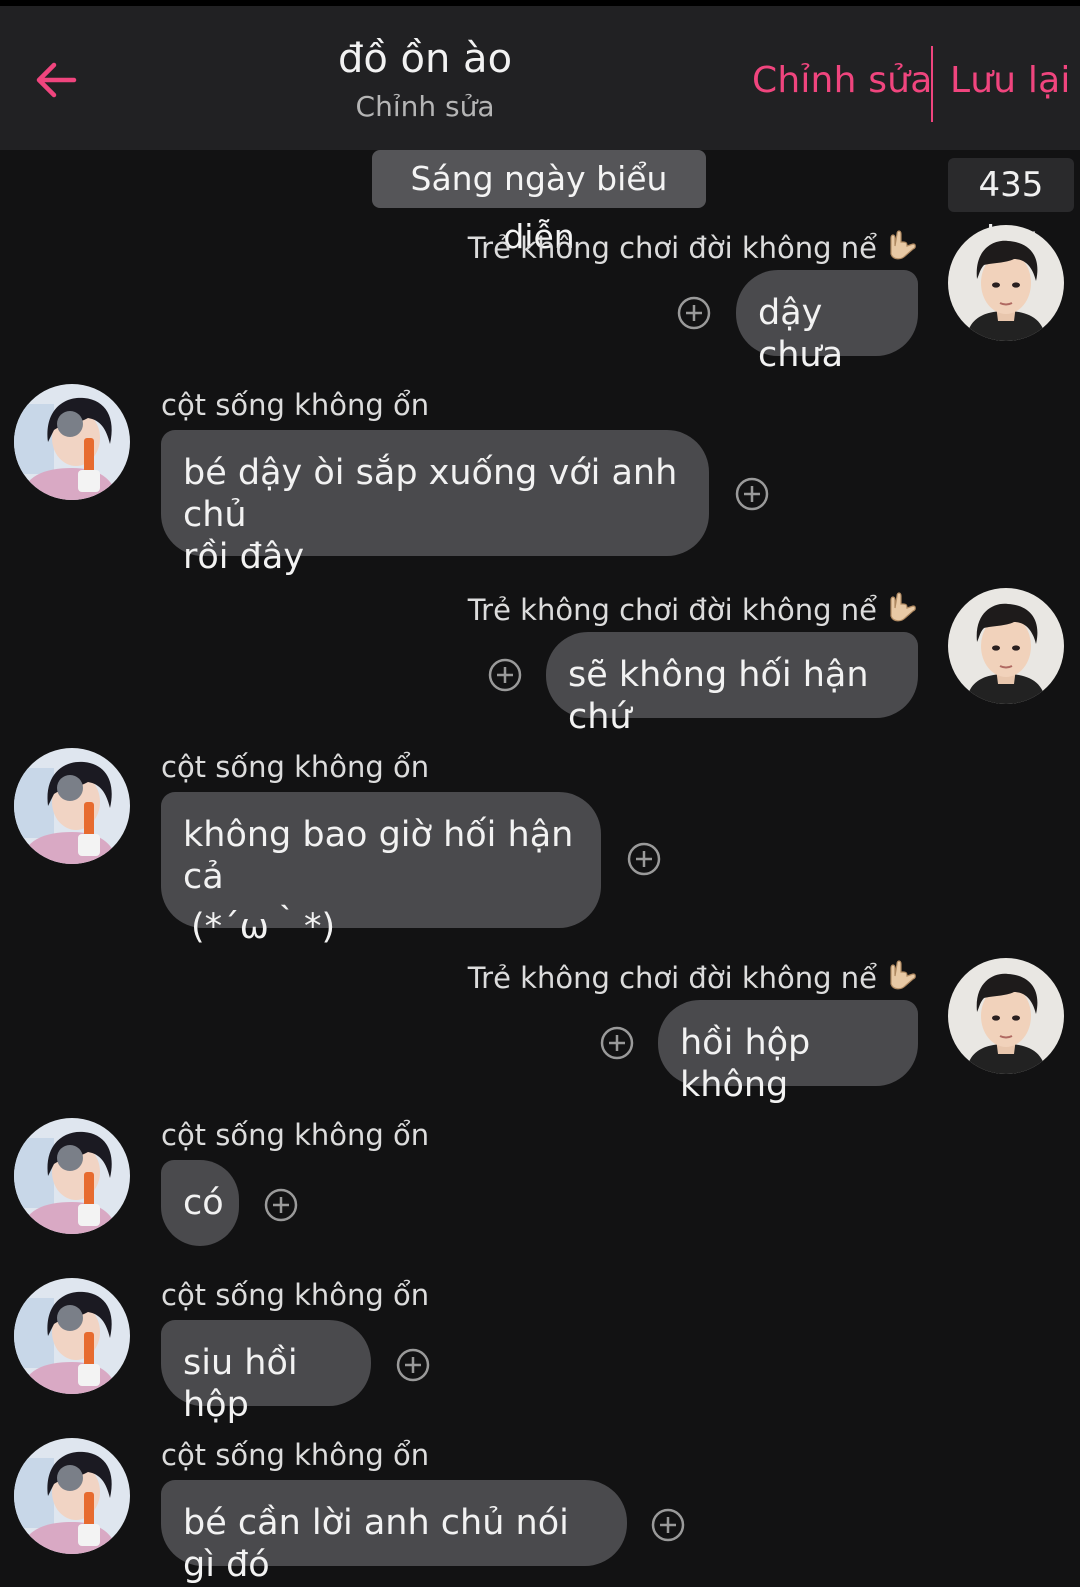 The image size is (1080, 1587). What do you see at coordinates (842, 80) in the screenshot?
I see `edit-button: Chỉnh sửa` at bounding box center [842, 80].